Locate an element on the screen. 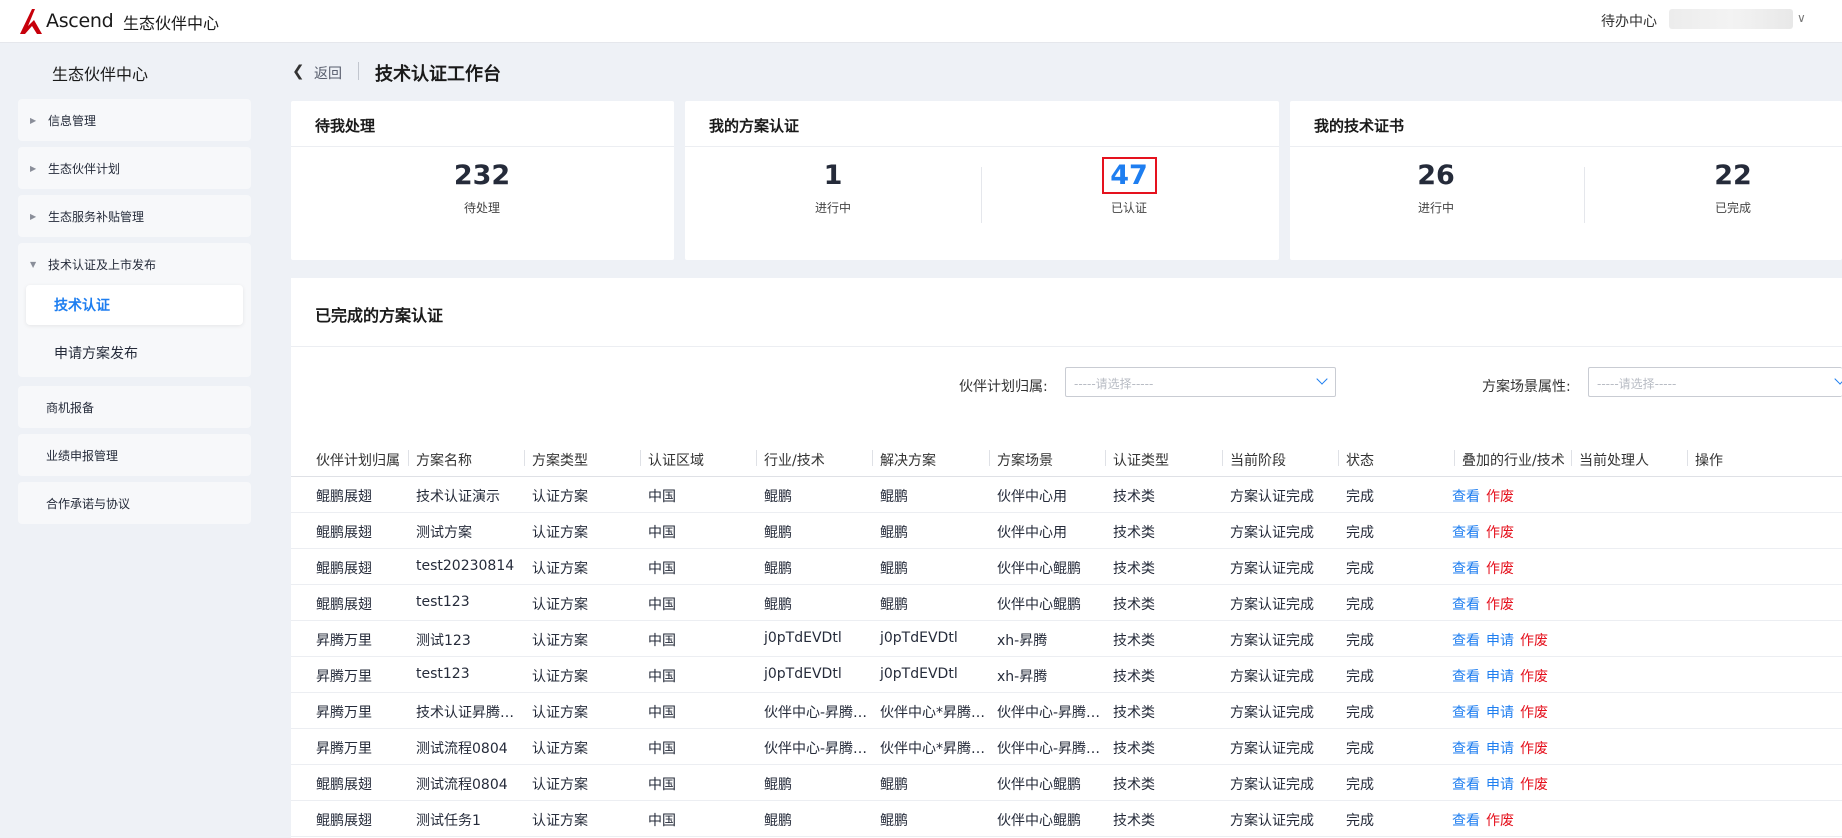 This screenshot has width=1842, height=838. sidebar-item-subsidy-management: ▶ 生态服务补贴管理 is located at coordinates (134, 216).